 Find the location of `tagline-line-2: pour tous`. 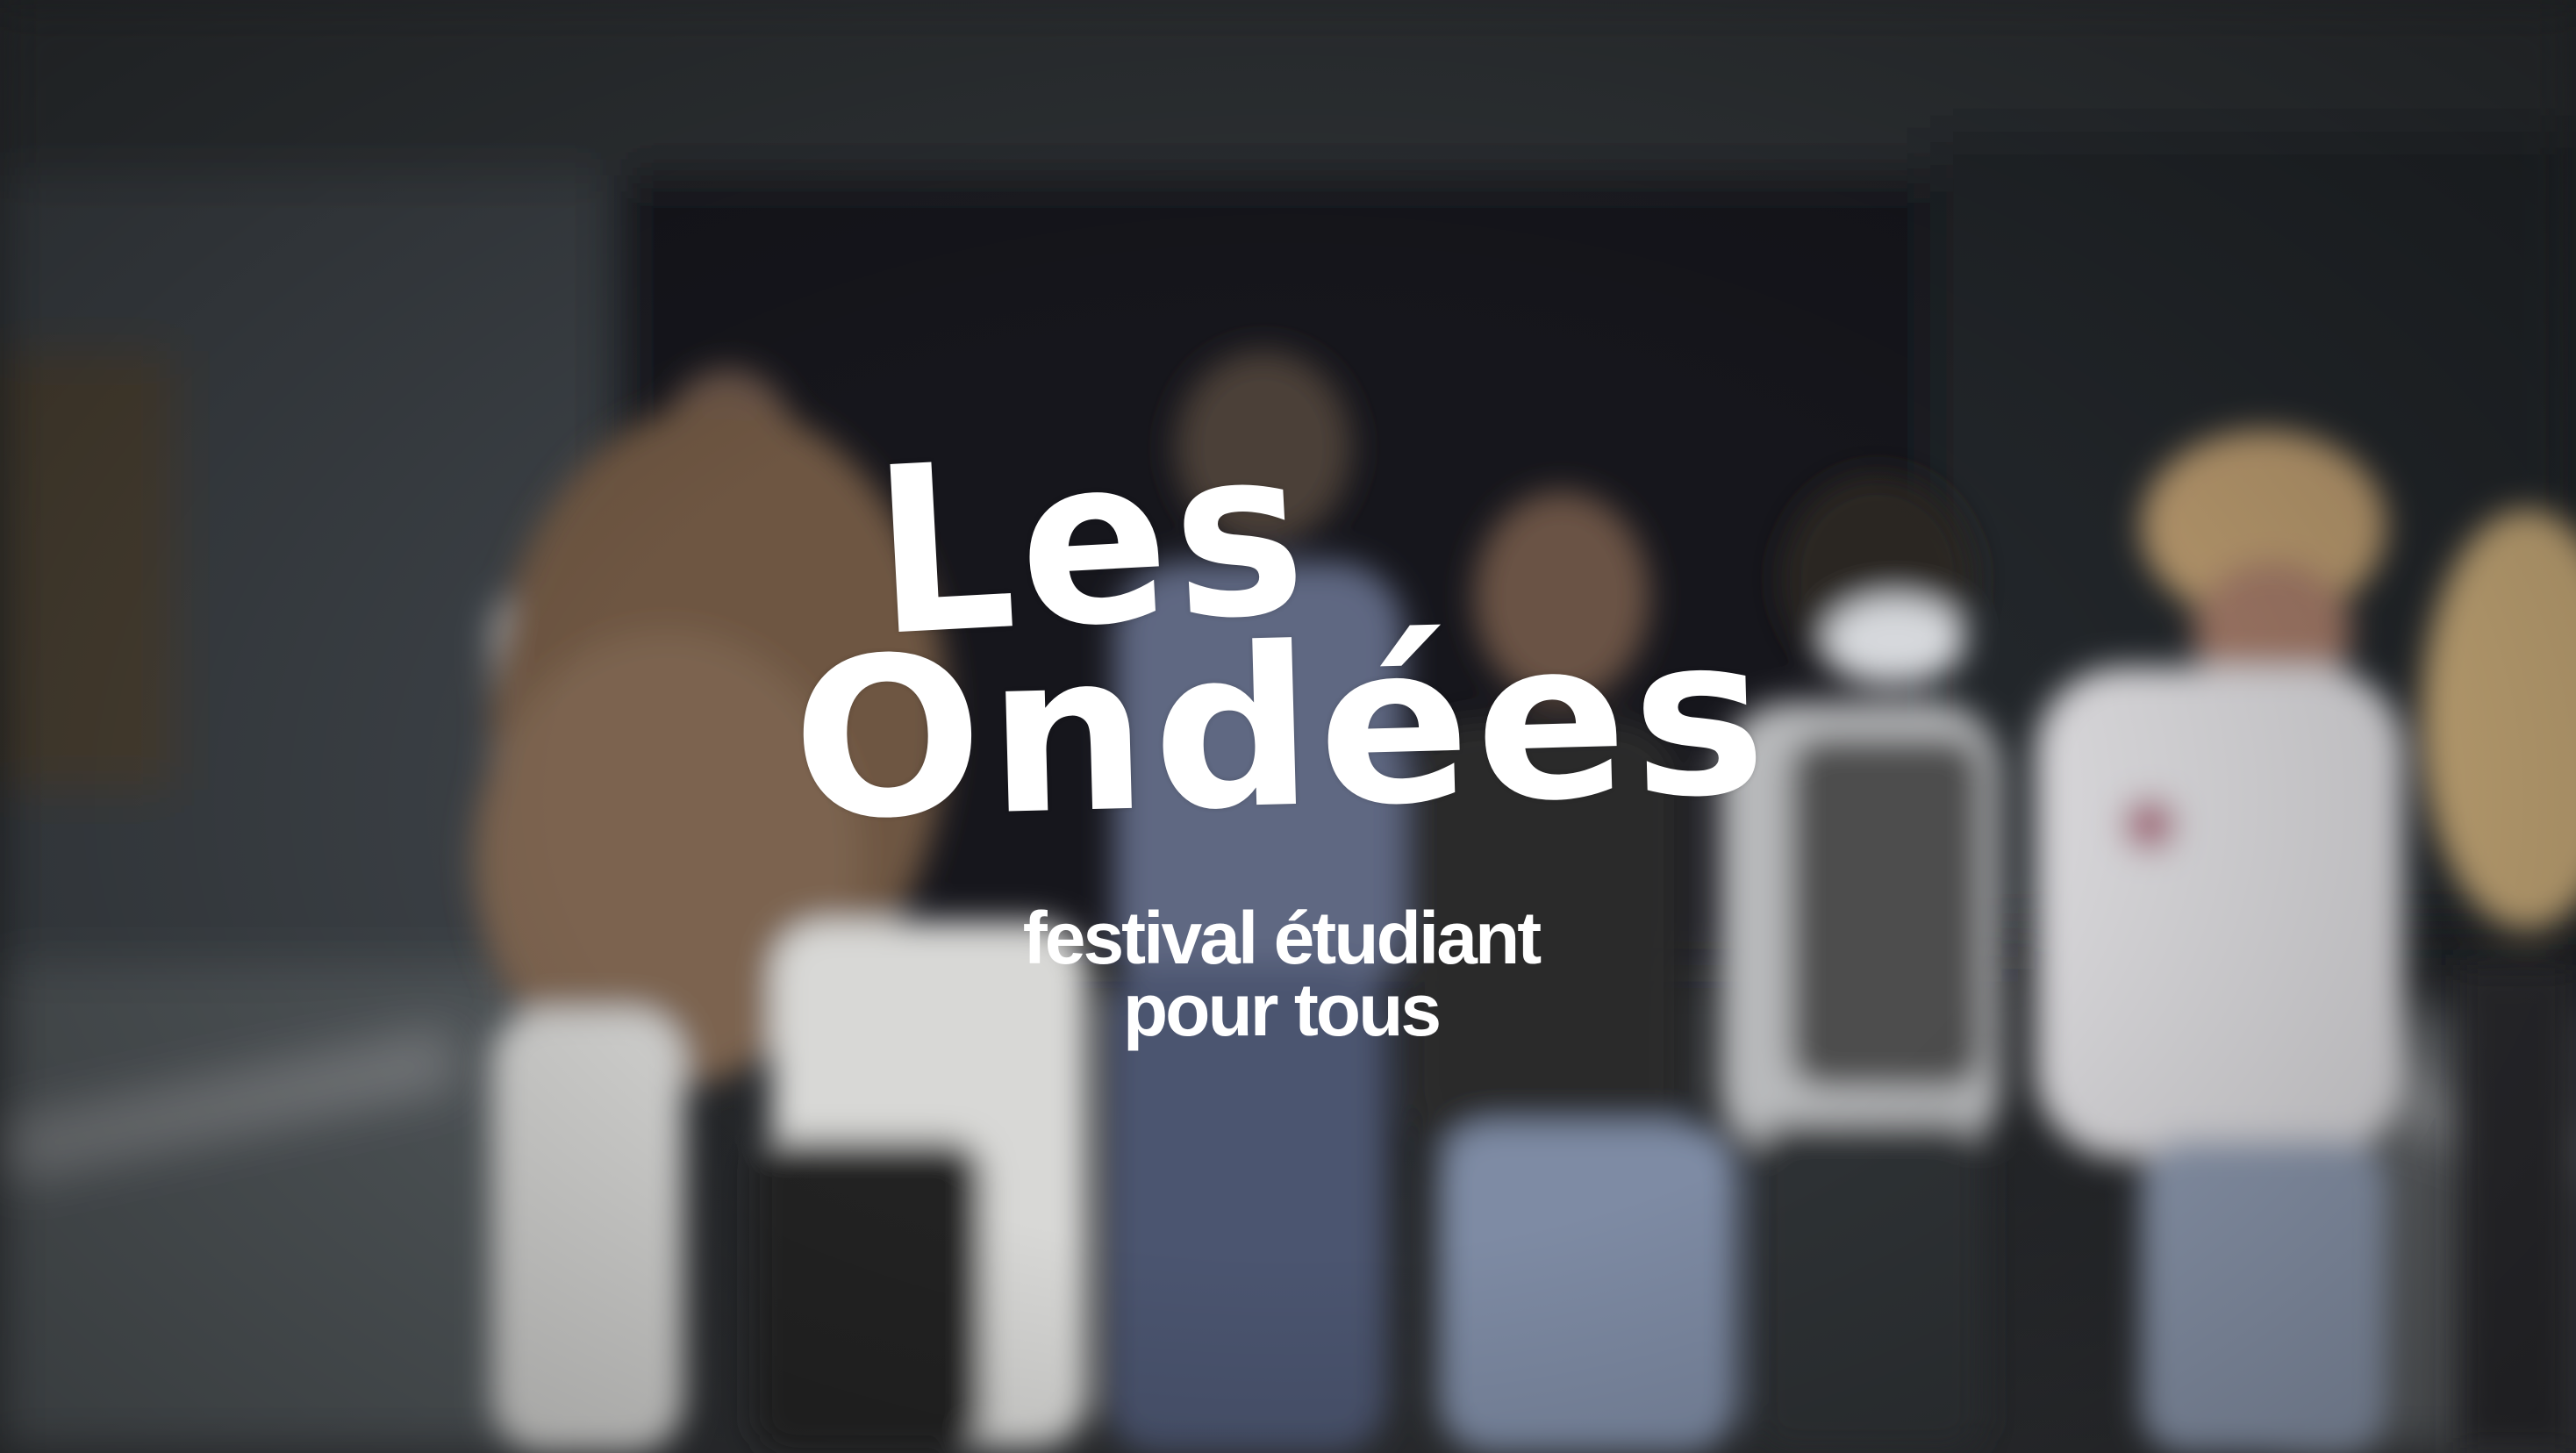

tagline-line-2: pour tous is located at coordinates (1282, 1010).